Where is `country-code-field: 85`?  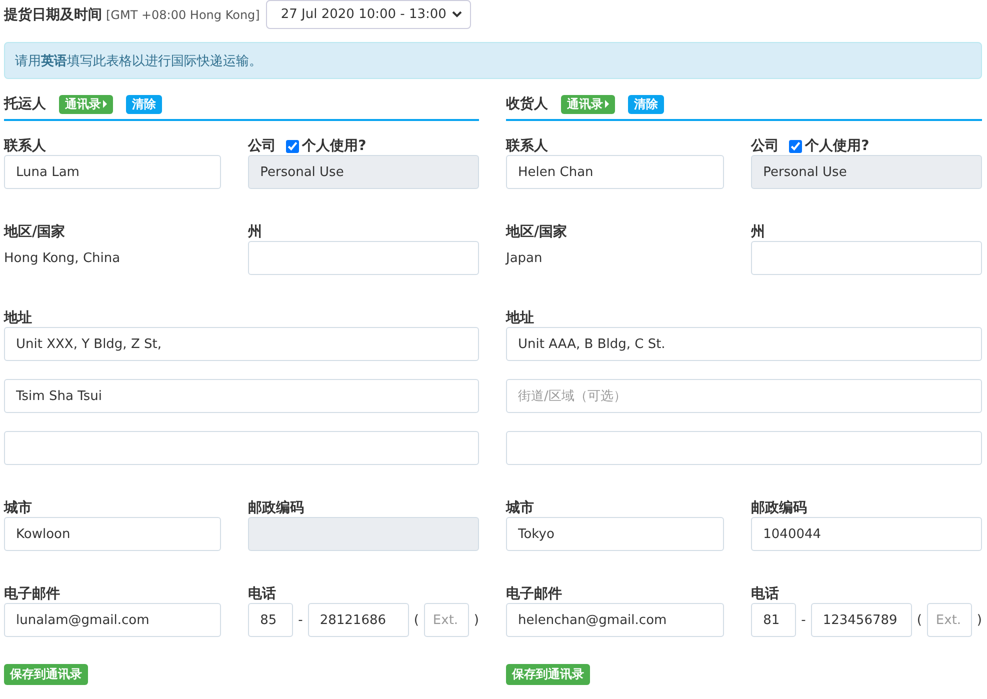
country-code-field: 85 is located at coordinates (271, 620).